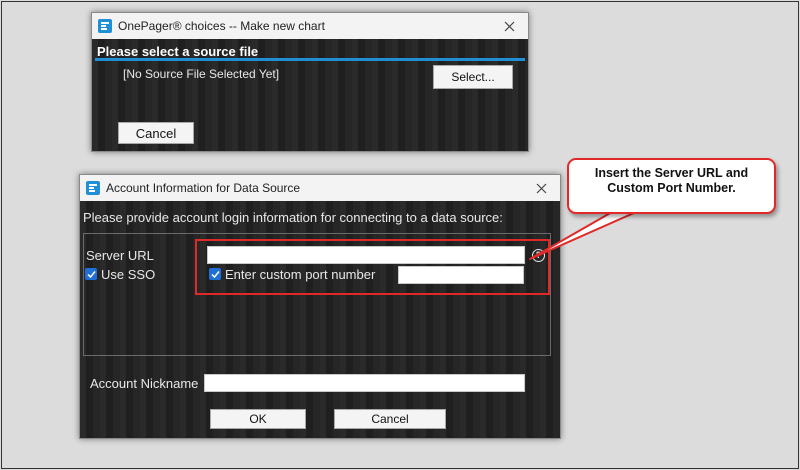  What do you see at coordinates (258, 419) in the screenshot?
I see `ok-button: OK` at bounding box center [258, 419].